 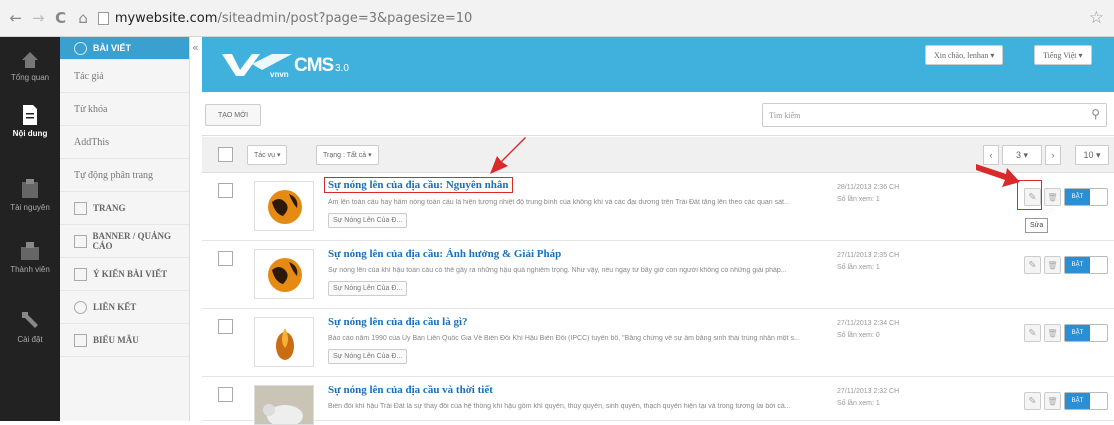 I want to click on post-date: 28/11/2013 2:36 CH, so click(x=868, y=187).